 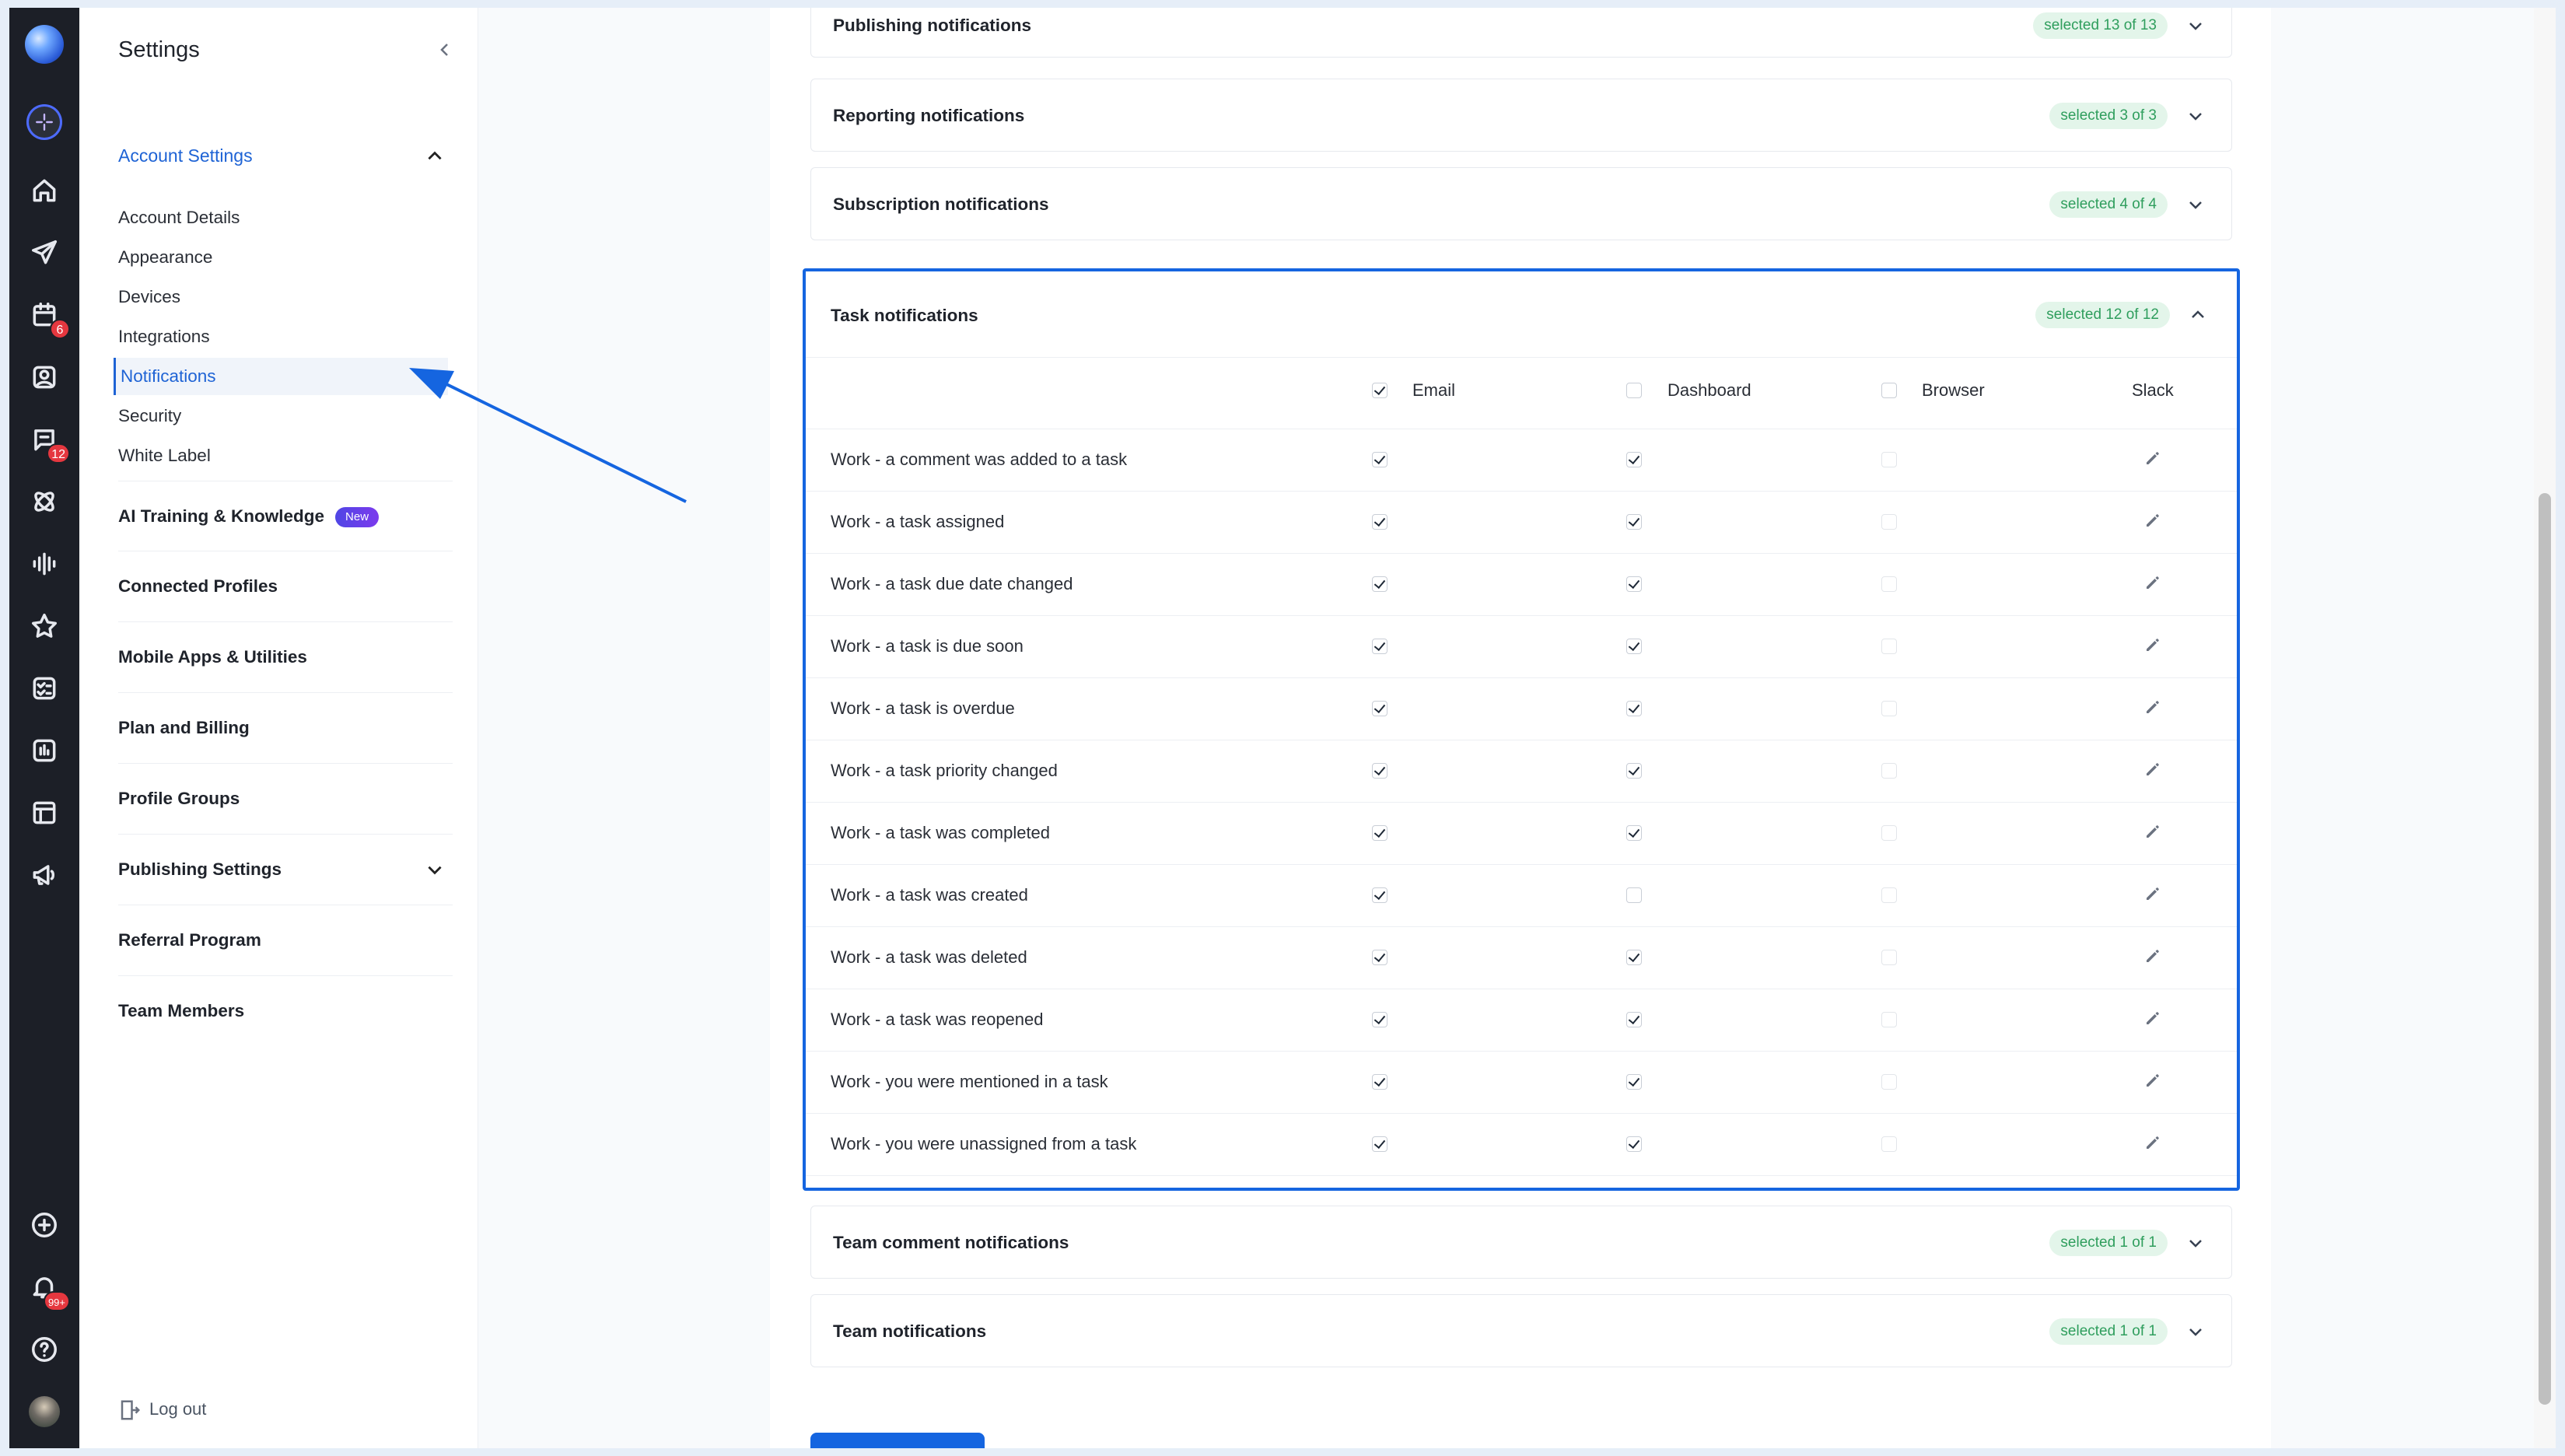 What do you see at coordinates (1889, 391) in the screenshot?
I see `browser-select-all-checkbox` at bounding box center [1889, 391].